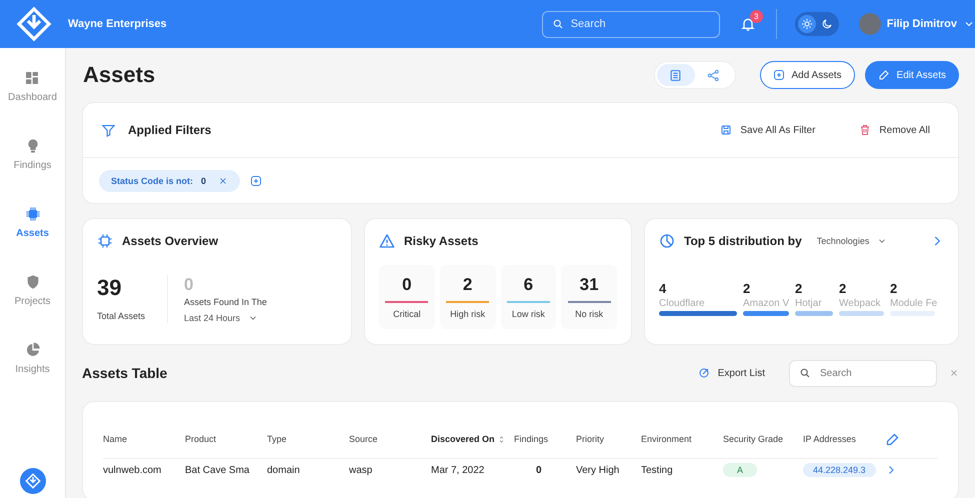 The image size is (975, 498). I want to click on trash-icon, so click(865, 130).